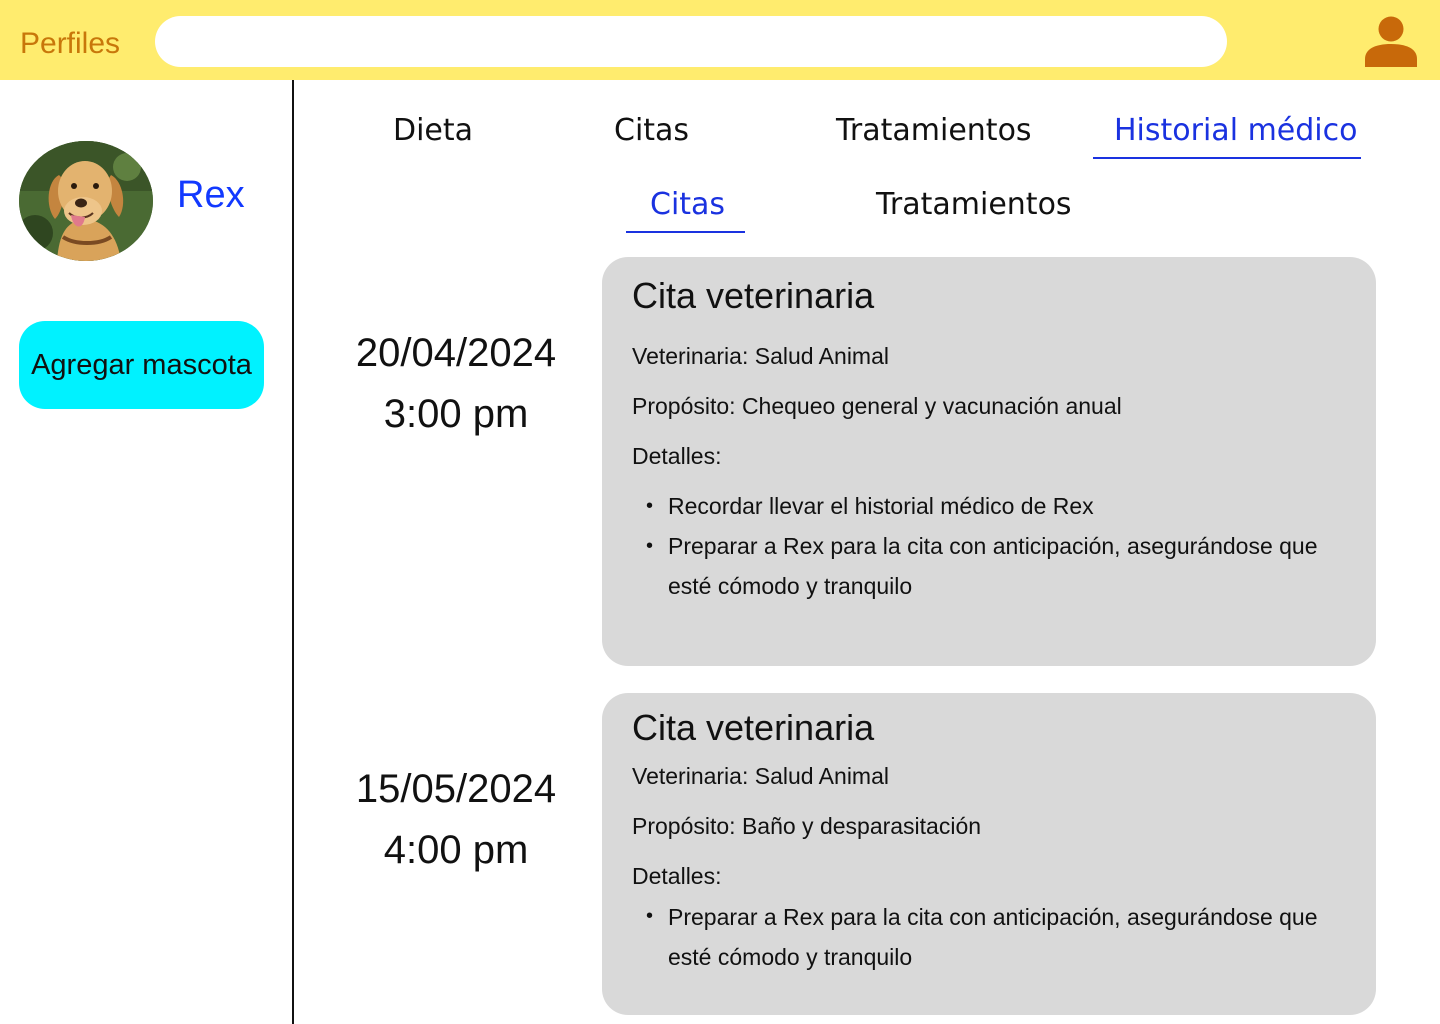 The image size is (1440, 1024). Describe the element at coordinates (456, 789) in the screenshot. I see `appointment-date: 15/05/2024` at that location.